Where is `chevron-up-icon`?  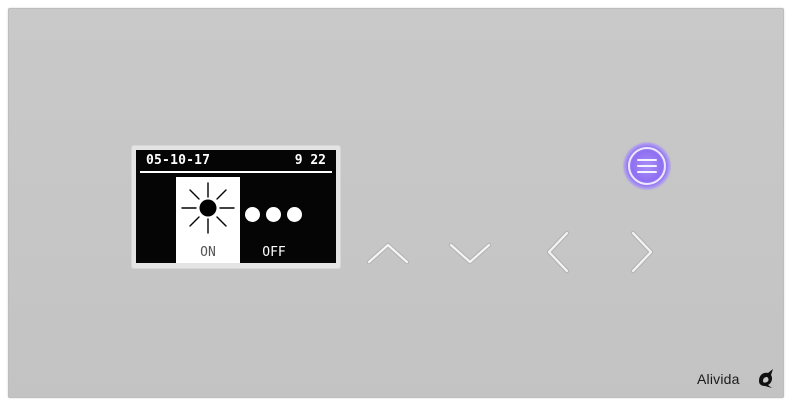 chevron-up-icon is located at coordinates (388, 253).